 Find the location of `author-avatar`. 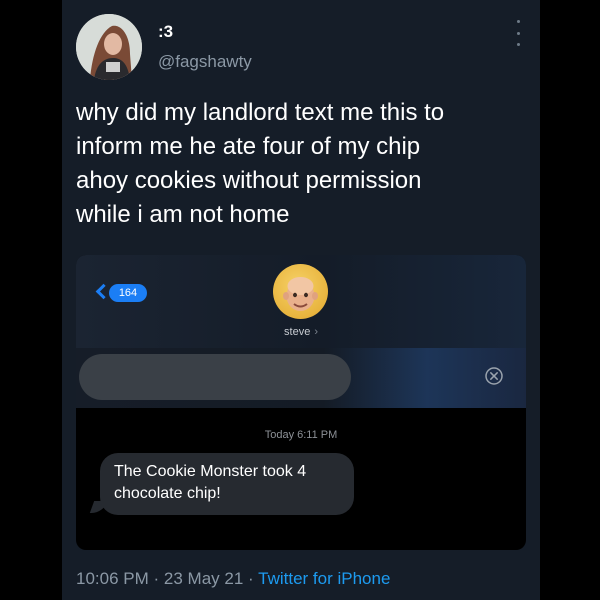

author-avatar is located at coordinates (109, 47).